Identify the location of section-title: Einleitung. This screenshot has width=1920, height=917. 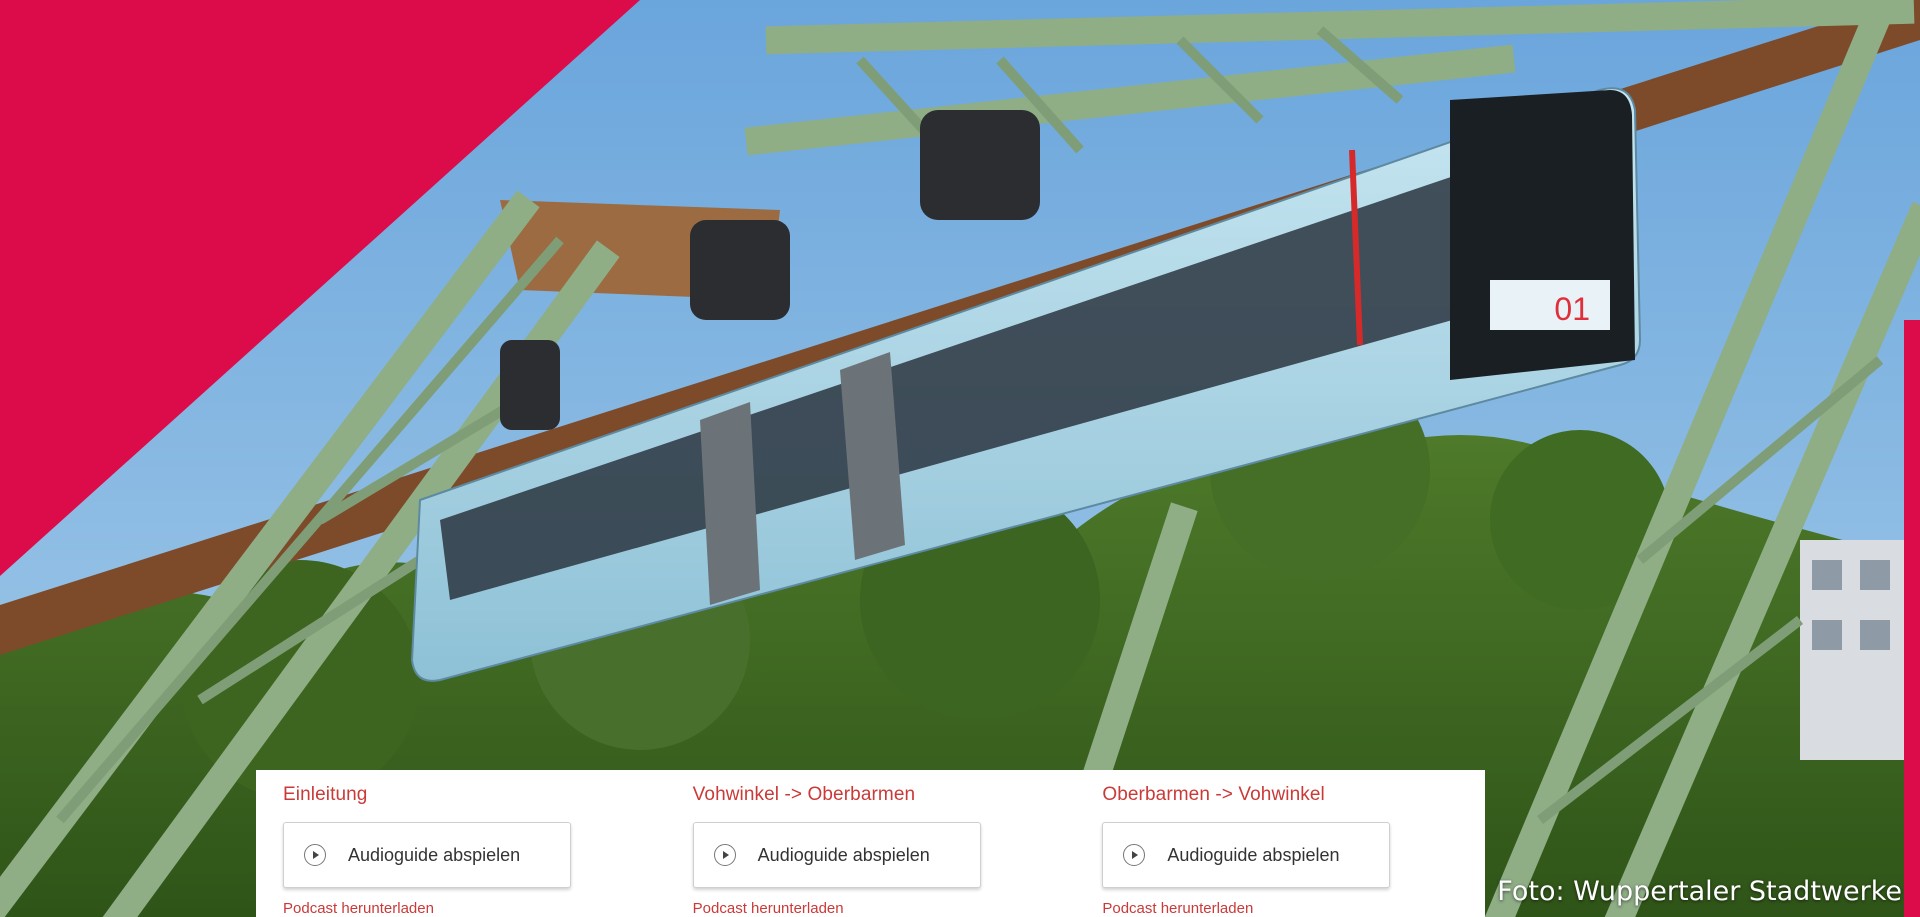
(325, 794).